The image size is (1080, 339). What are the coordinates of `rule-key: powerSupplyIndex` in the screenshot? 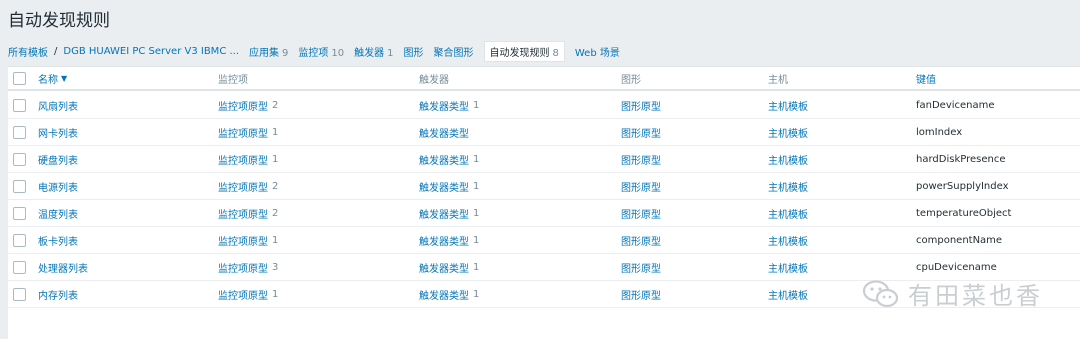 It's located at (962, 186).